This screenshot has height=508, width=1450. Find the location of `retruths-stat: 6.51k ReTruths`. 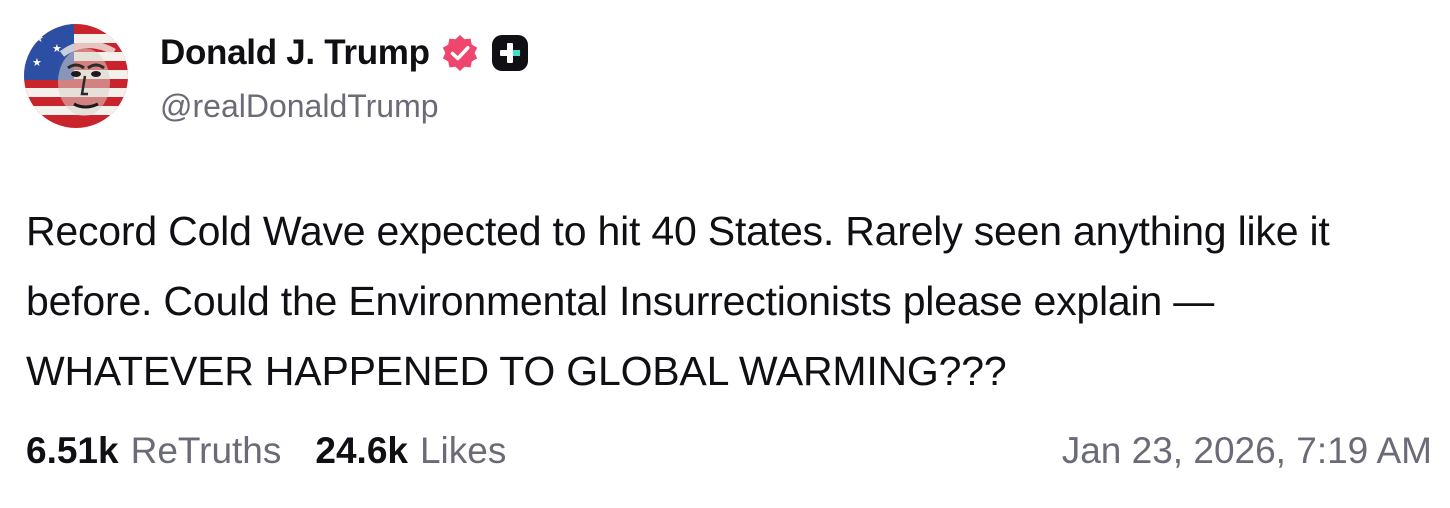

retruths-stat: 6.51k ReTruths is located at coordinates (153, 451).